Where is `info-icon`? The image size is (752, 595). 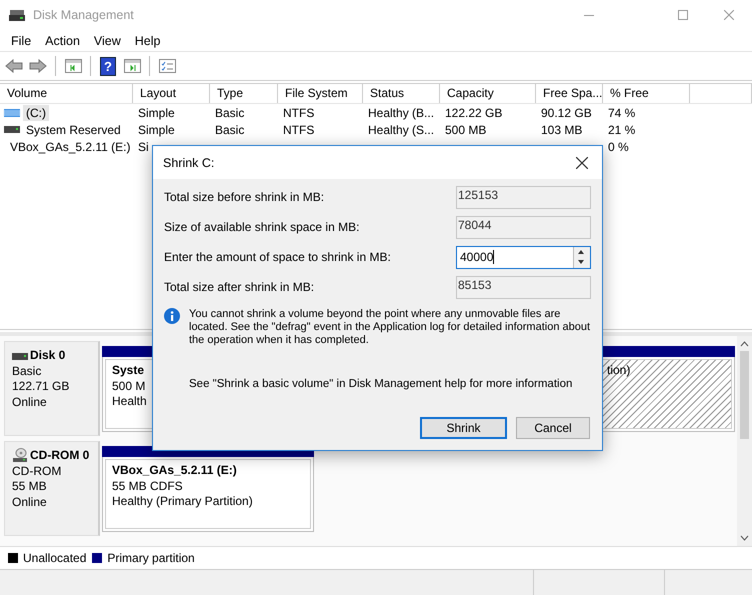
info-icon is located at coordinates (172, 316).